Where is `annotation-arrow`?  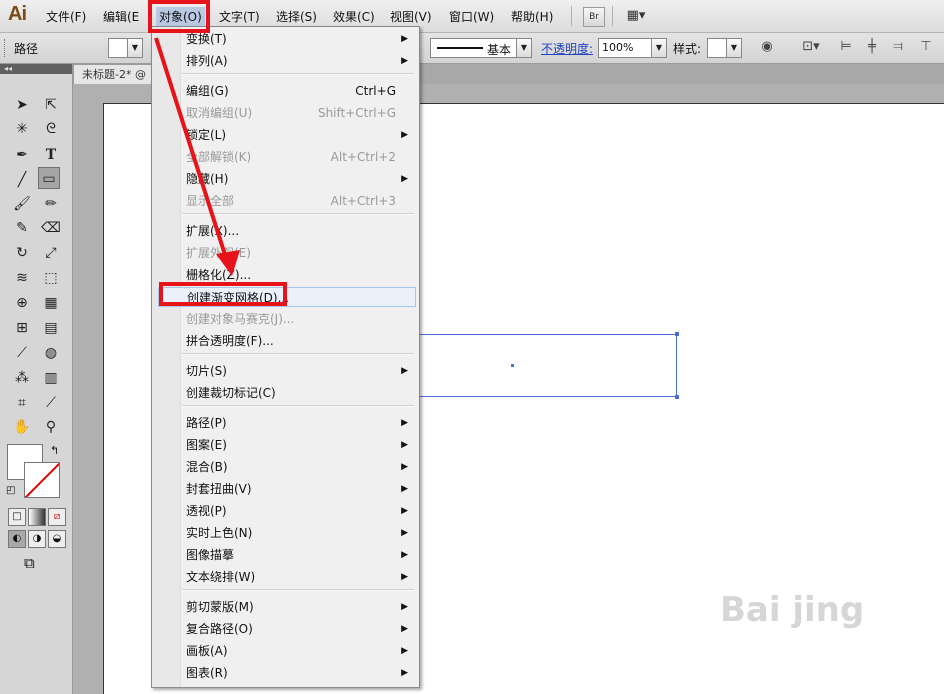 annotation-arrow is located at coordinates (197, 156).